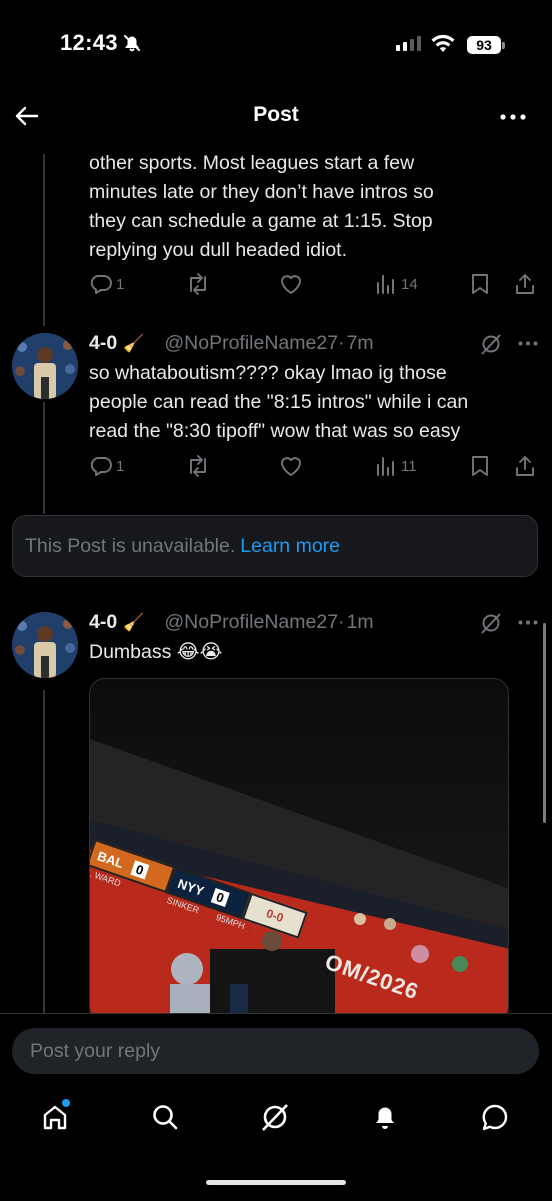 The width and height of the screenshot is (552, 1201). I want to click on status-time: 12:43, so click(89, 42).